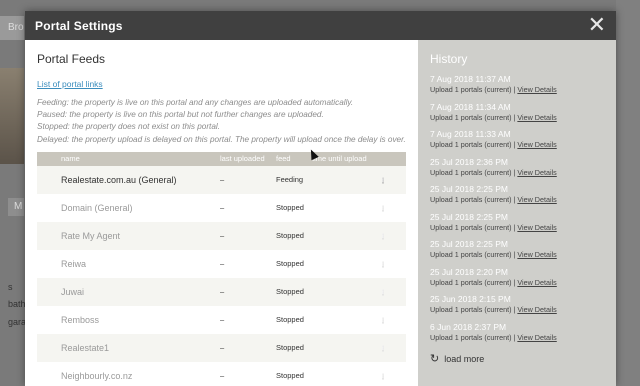  I want to click on column-feed: feed, so click(283, 159).